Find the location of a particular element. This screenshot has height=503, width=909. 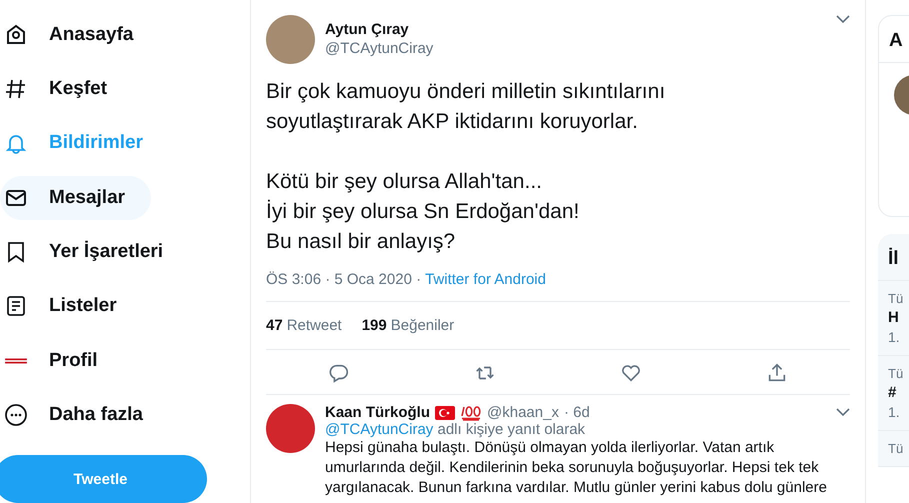

author-name: Kaan Türkoğlu is located at coordinates (377, 412).